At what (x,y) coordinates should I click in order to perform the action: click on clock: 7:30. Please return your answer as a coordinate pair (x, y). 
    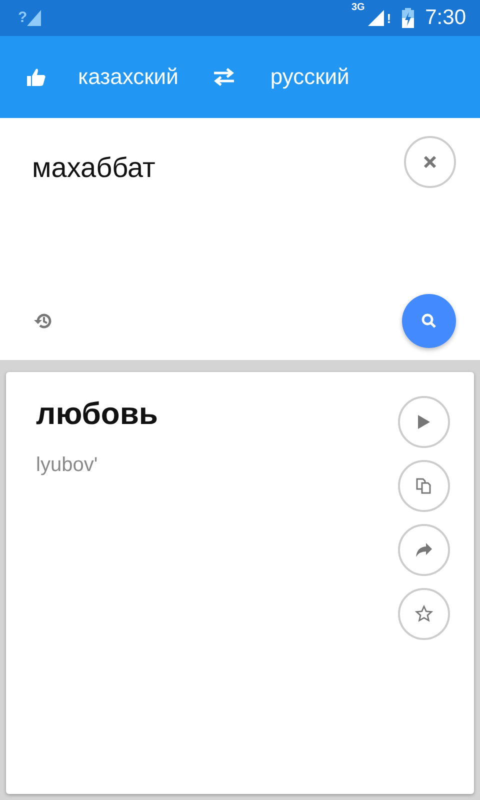
    Looking at the image, I should click on (445, 18).